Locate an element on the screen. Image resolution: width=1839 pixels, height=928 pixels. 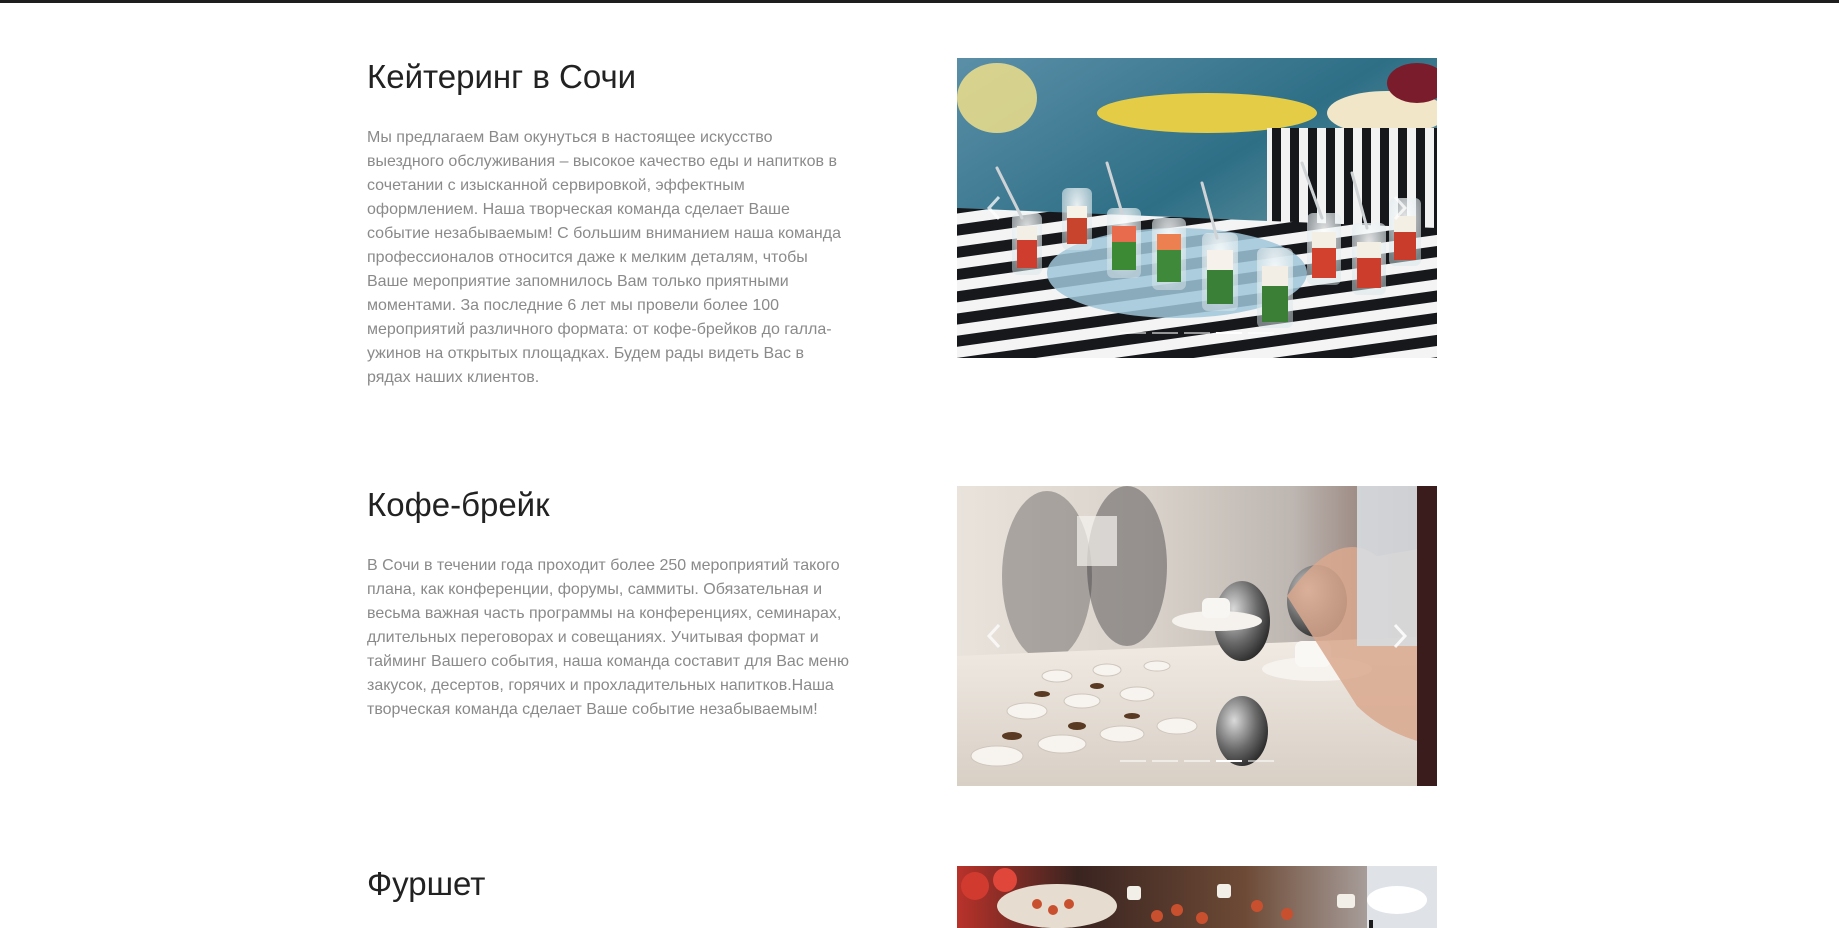
top-border is located at coordinates (919, 1).